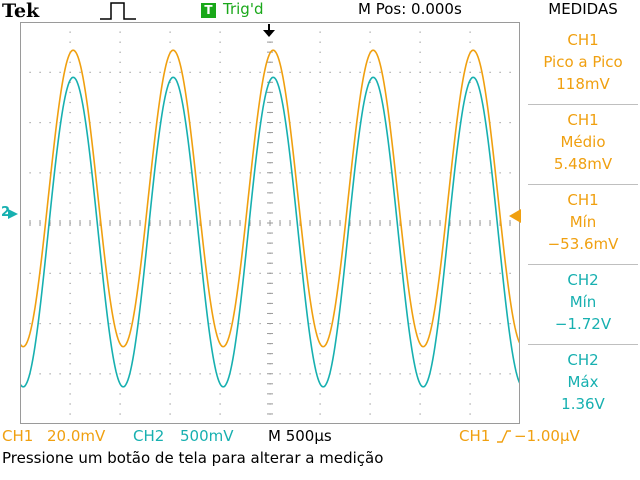 This screenshot has width=640, height=480. I want to click on trigger-position-icon, so click(269, 30).